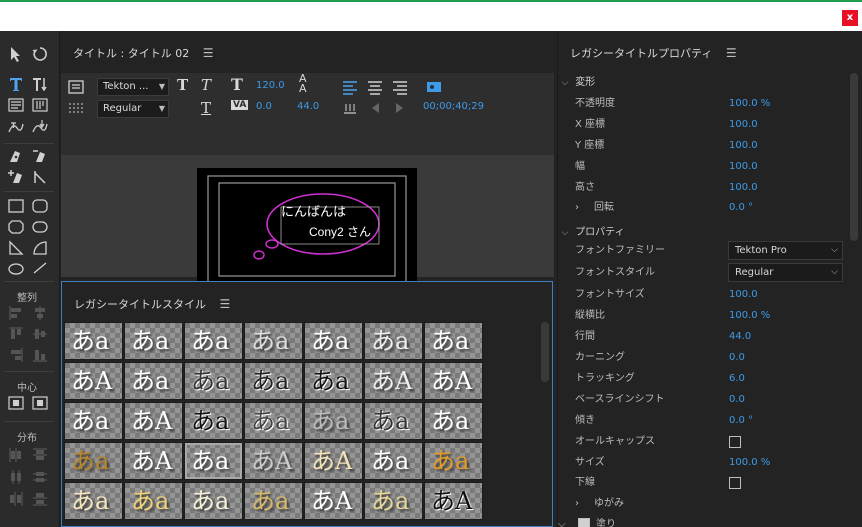  What do you see at coordinates (16, 54) in the screenshot?
I see `selection-tool-icon` at bounding box center [16, 54].